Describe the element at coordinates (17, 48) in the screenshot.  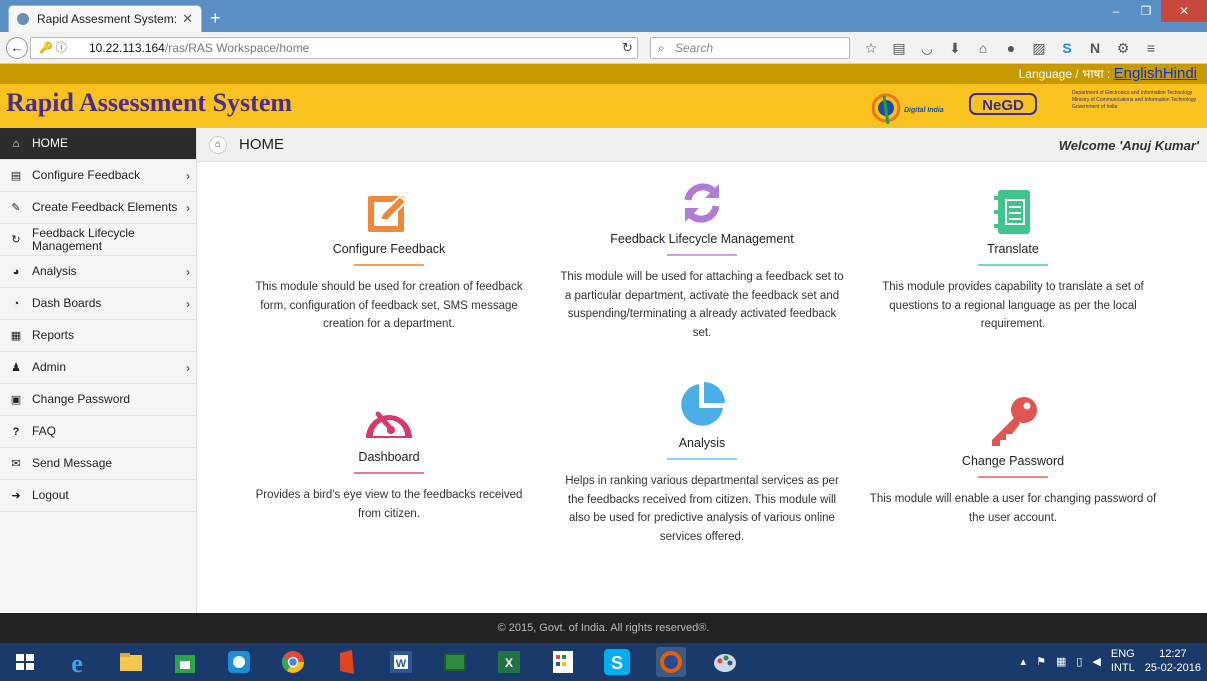
I see `back-button: ←` at that location.